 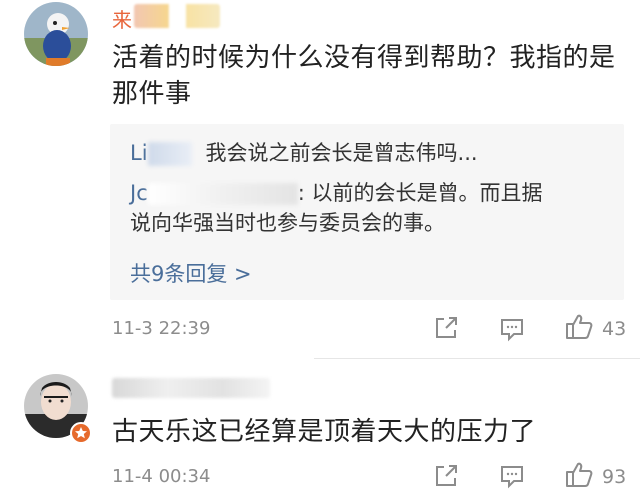 I want to click on reply-text: 以前的会长是曾。而且据, so click(x=427, y=193).